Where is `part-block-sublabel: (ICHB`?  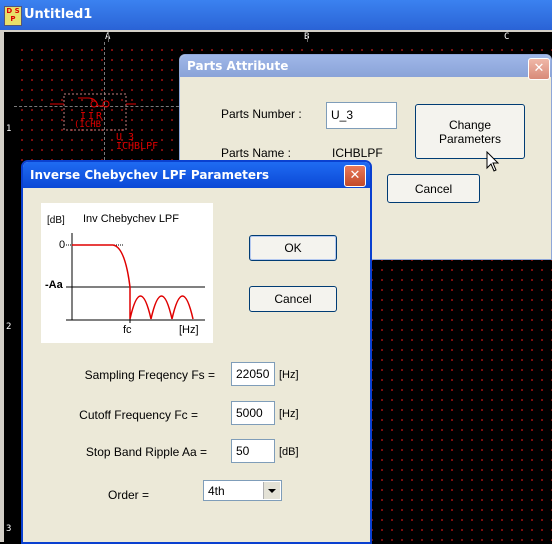
part-block-sublabel: (ICHB is located at coordinates (88, 125).